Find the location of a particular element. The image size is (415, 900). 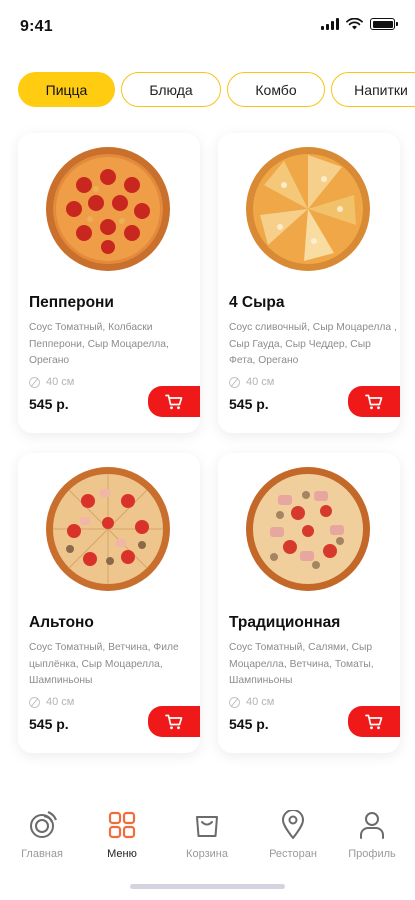

home-icon is located at coordinates (43, 824).